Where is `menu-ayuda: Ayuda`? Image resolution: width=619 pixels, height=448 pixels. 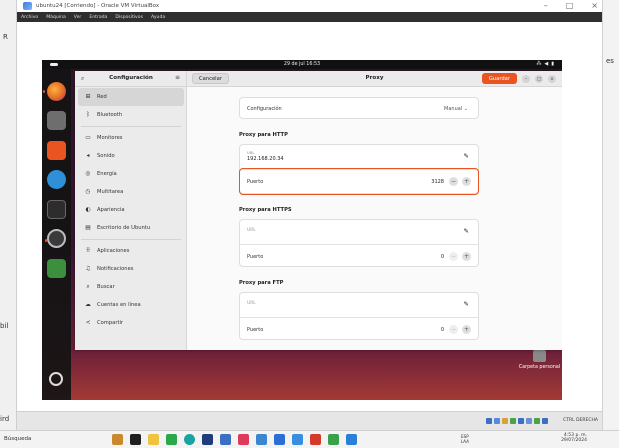 menu-ayuda: Ayuda is located at coordinates (158, 17).